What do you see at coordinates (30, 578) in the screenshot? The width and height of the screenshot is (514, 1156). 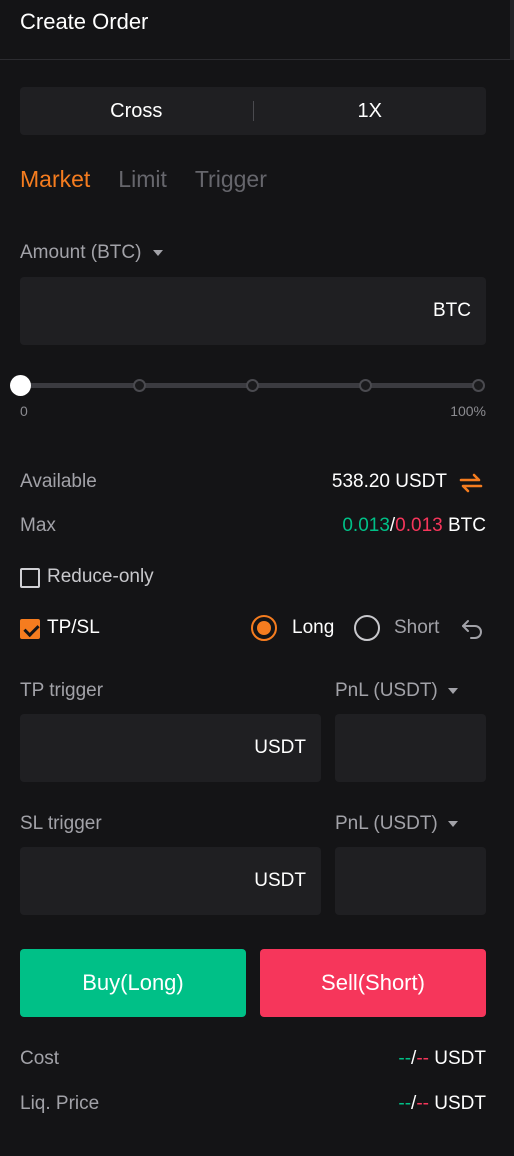 I see `reduce-only-checkbox` at bounding box center [30, 578].